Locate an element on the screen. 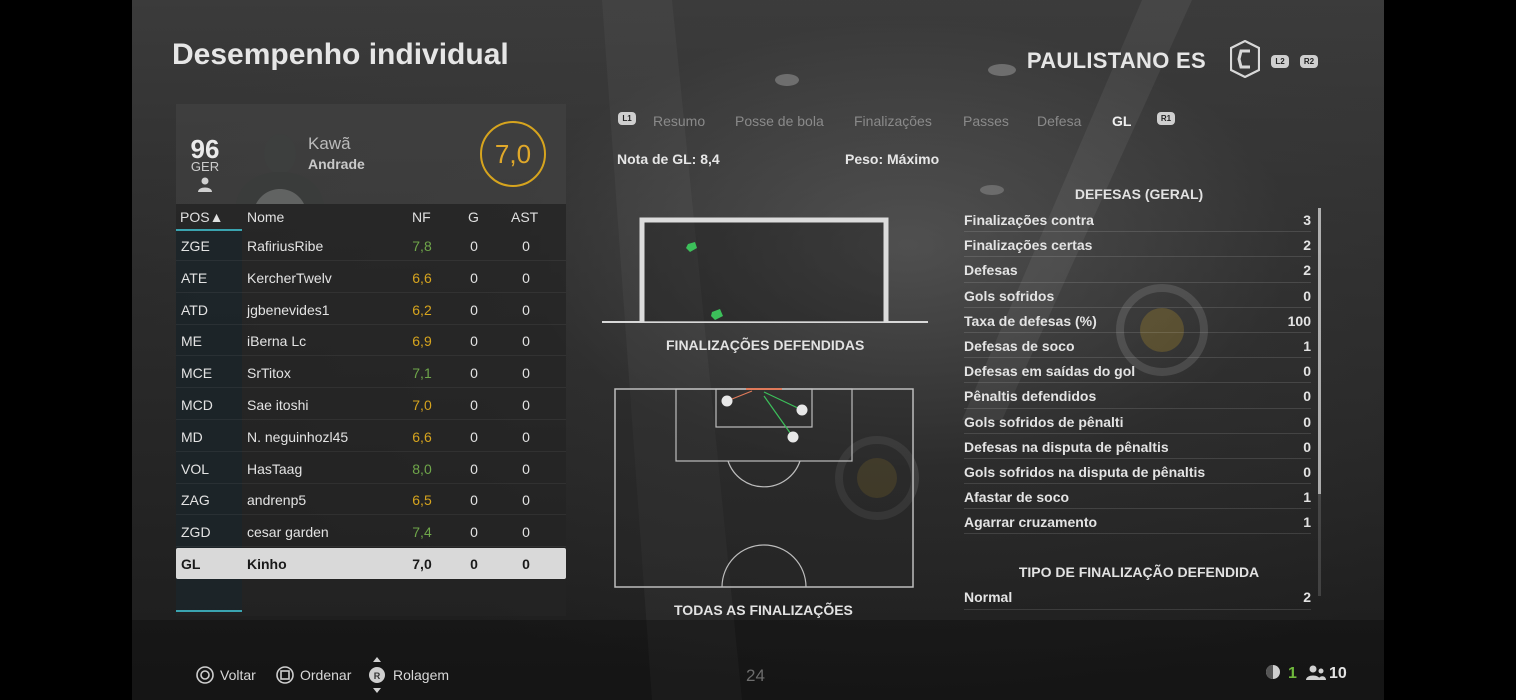 This screenshot has width=1516, height=700. row-name: N. neguinhozl45 is located at coordinates (298, 436).